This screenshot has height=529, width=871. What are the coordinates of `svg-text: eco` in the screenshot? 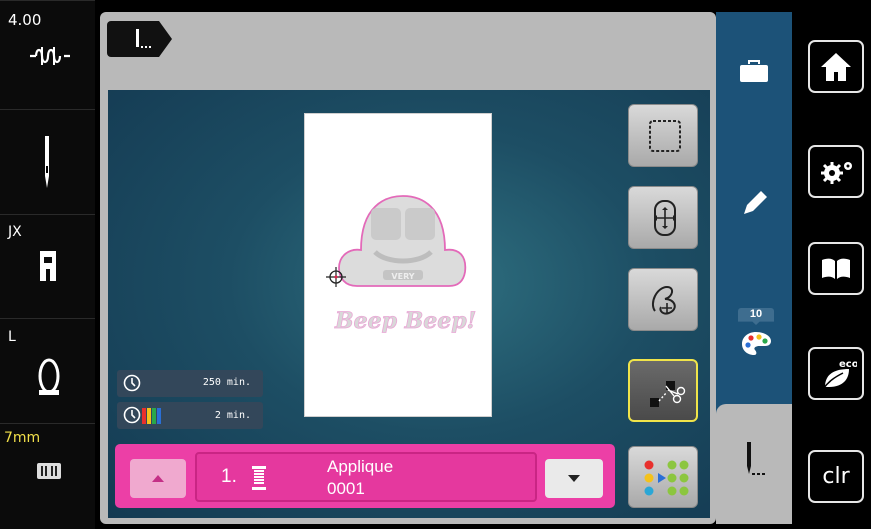 It's located at (848, 364).